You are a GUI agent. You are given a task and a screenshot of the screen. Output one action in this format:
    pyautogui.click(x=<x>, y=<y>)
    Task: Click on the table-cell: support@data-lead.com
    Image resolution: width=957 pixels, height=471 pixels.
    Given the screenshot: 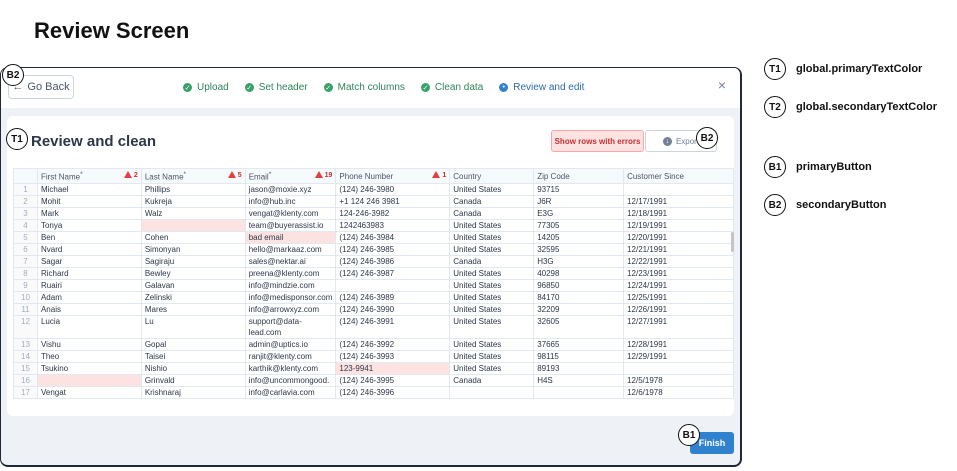 What is the action you would take?
    pyautogui.click(x=290, y=327)
    